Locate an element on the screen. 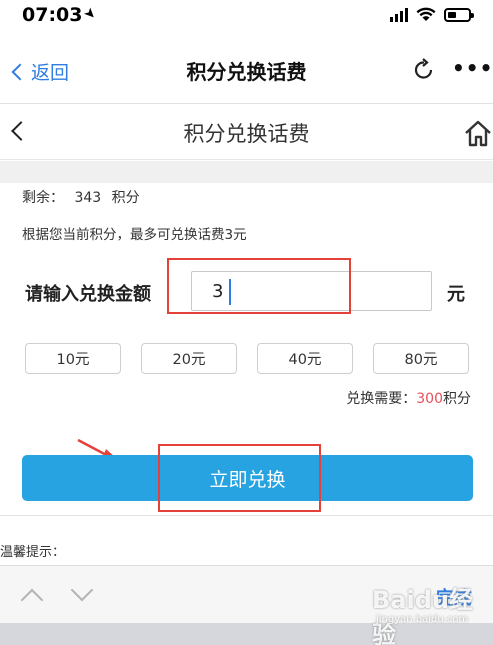  chevron-up-icon is located at coordinates (32, 600).